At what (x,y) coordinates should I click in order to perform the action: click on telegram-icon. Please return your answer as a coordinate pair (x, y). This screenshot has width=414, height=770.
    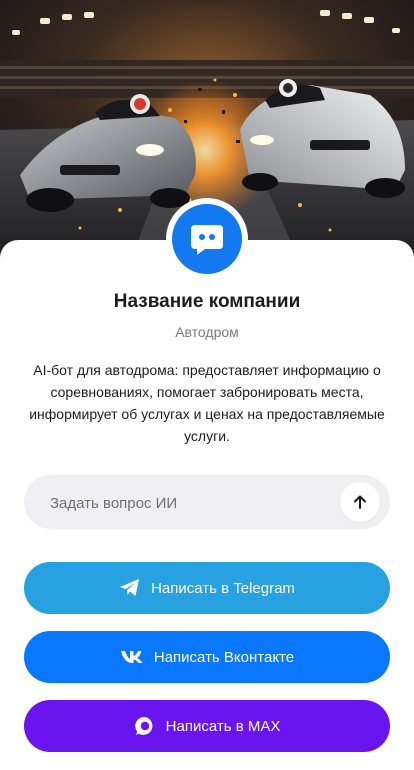
    Looking at the image, I should click on (130, 588).